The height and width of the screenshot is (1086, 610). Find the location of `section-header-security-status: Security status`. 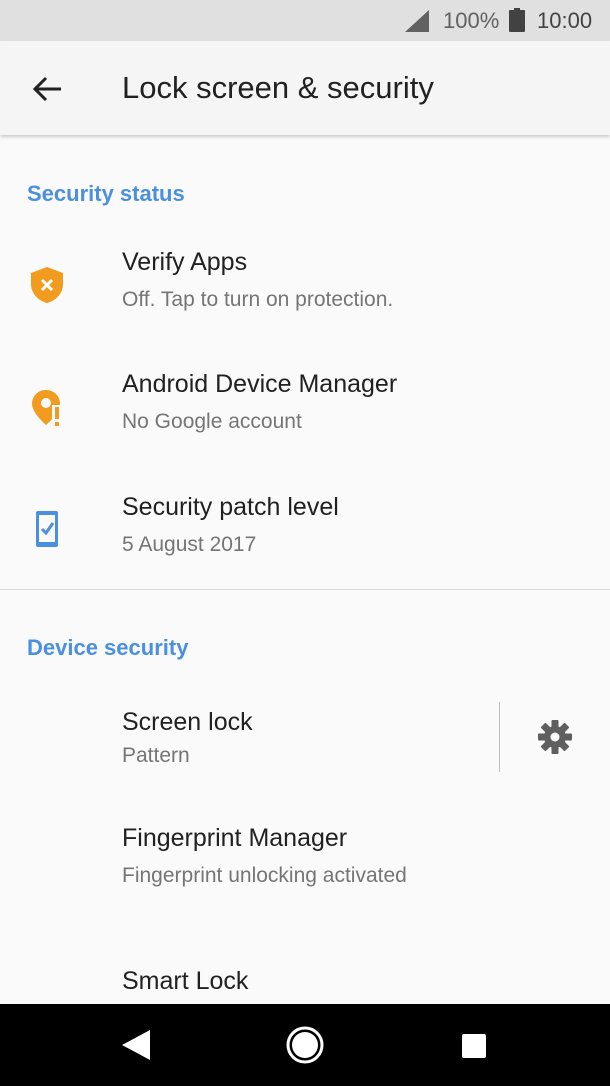

section-header-security-status: Security status is located at coordinates (106, 193).